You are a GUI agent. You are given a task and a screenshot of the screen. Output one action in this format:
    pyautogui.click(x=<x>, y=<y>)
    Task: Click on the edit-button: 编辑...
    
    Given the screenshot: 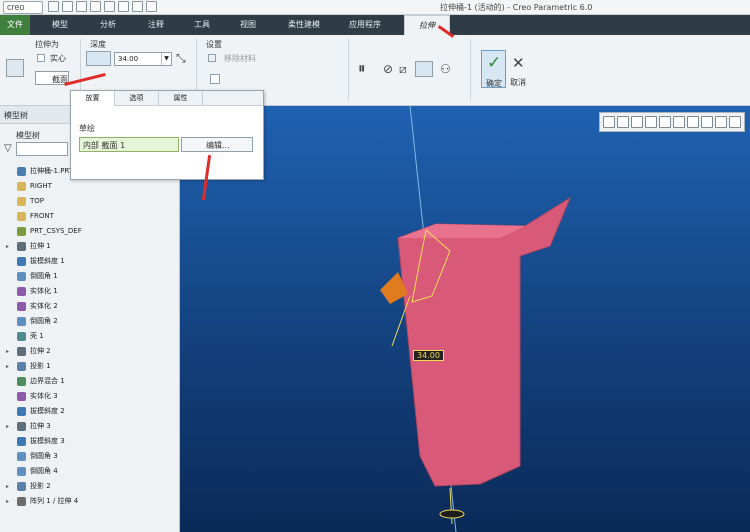 What is the action you would take?
    pyautogui.click(x=217, y=144)
    